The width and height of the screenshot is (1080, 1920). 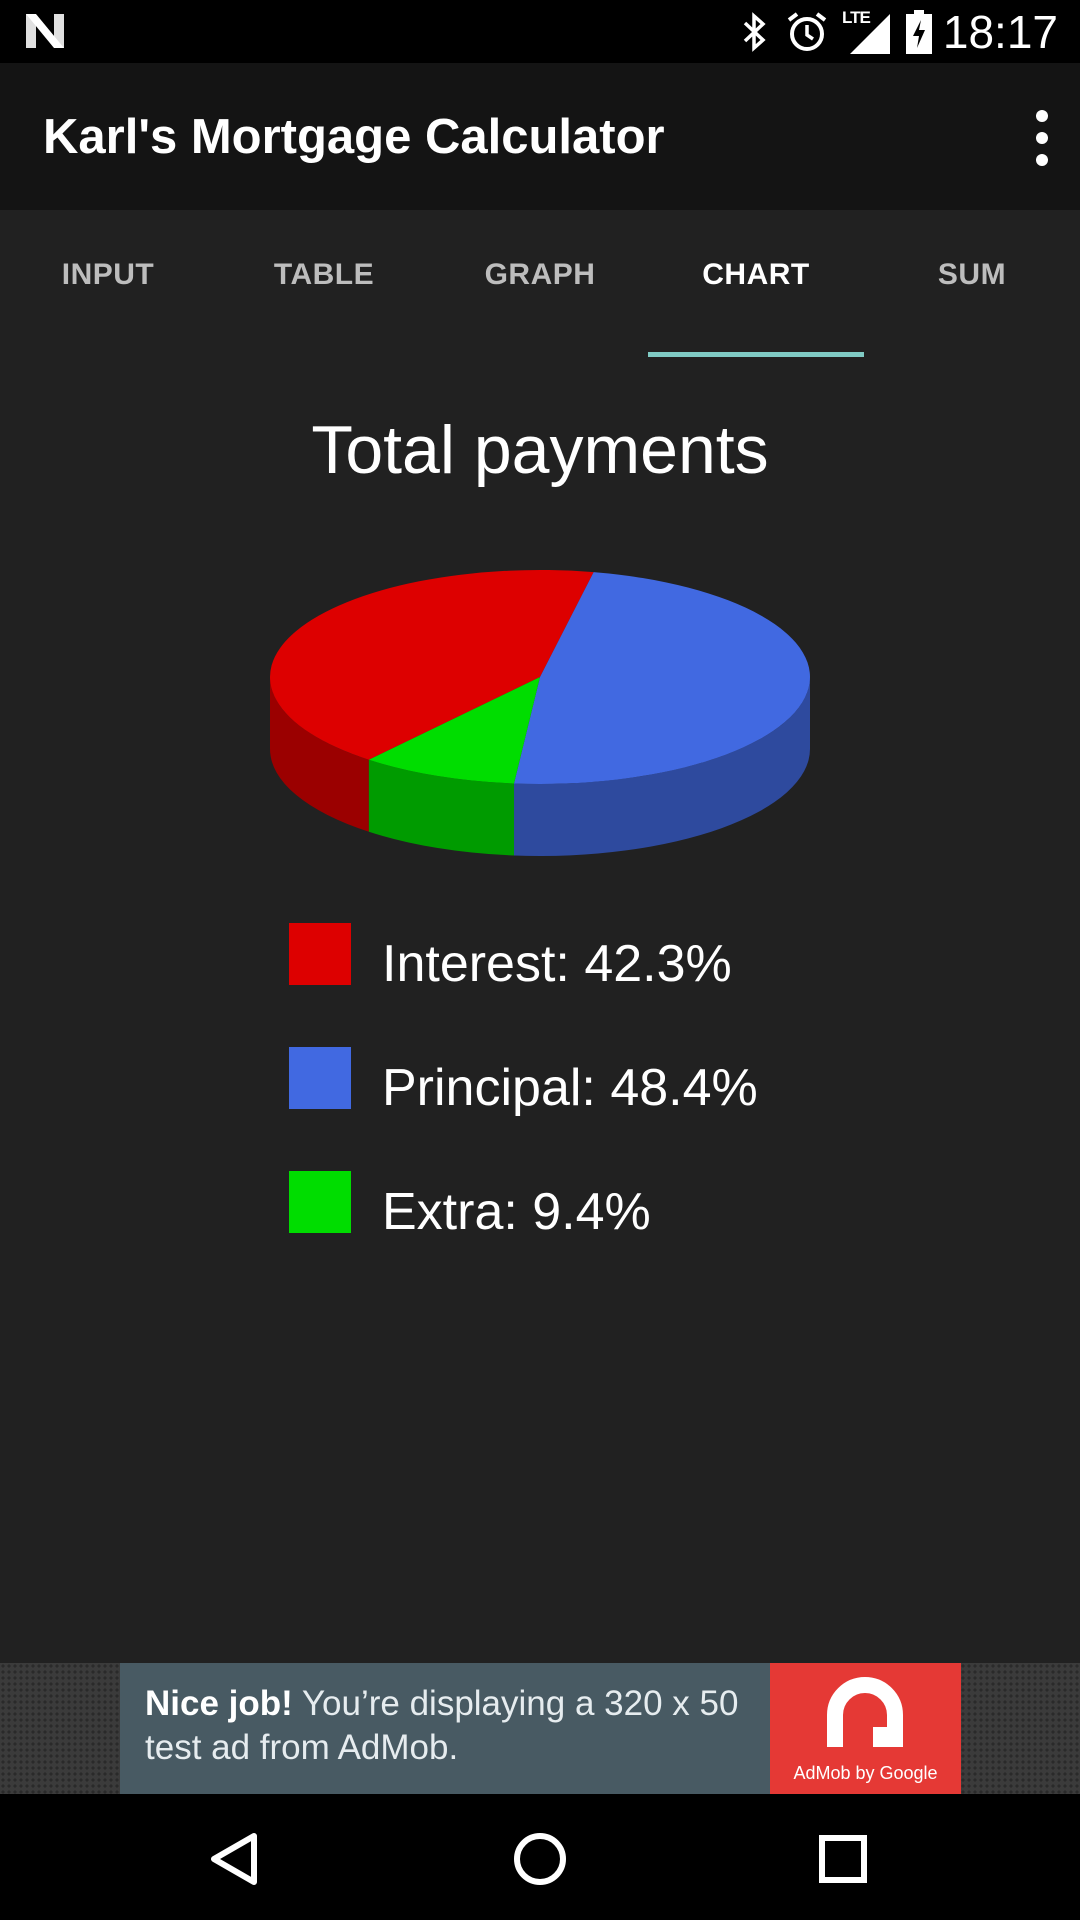 I want to click on tab-sum: SUM, so click(x=972, y=285).